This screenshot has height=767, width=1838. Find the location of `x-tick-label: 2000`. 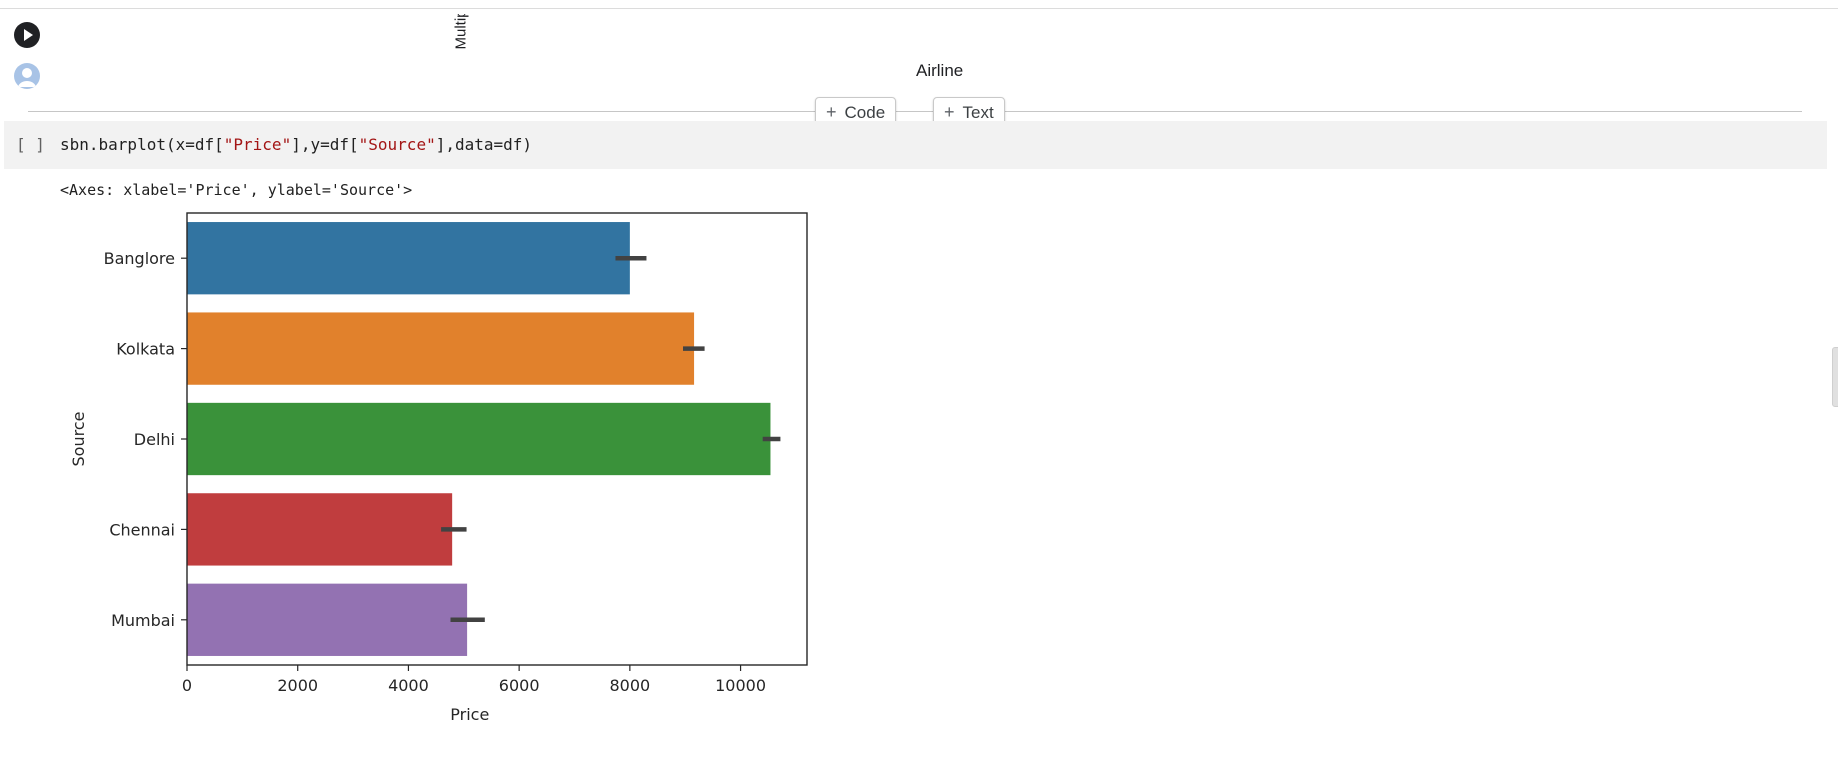

x-tick-label: 2000 is located at coordinates (297, 685).